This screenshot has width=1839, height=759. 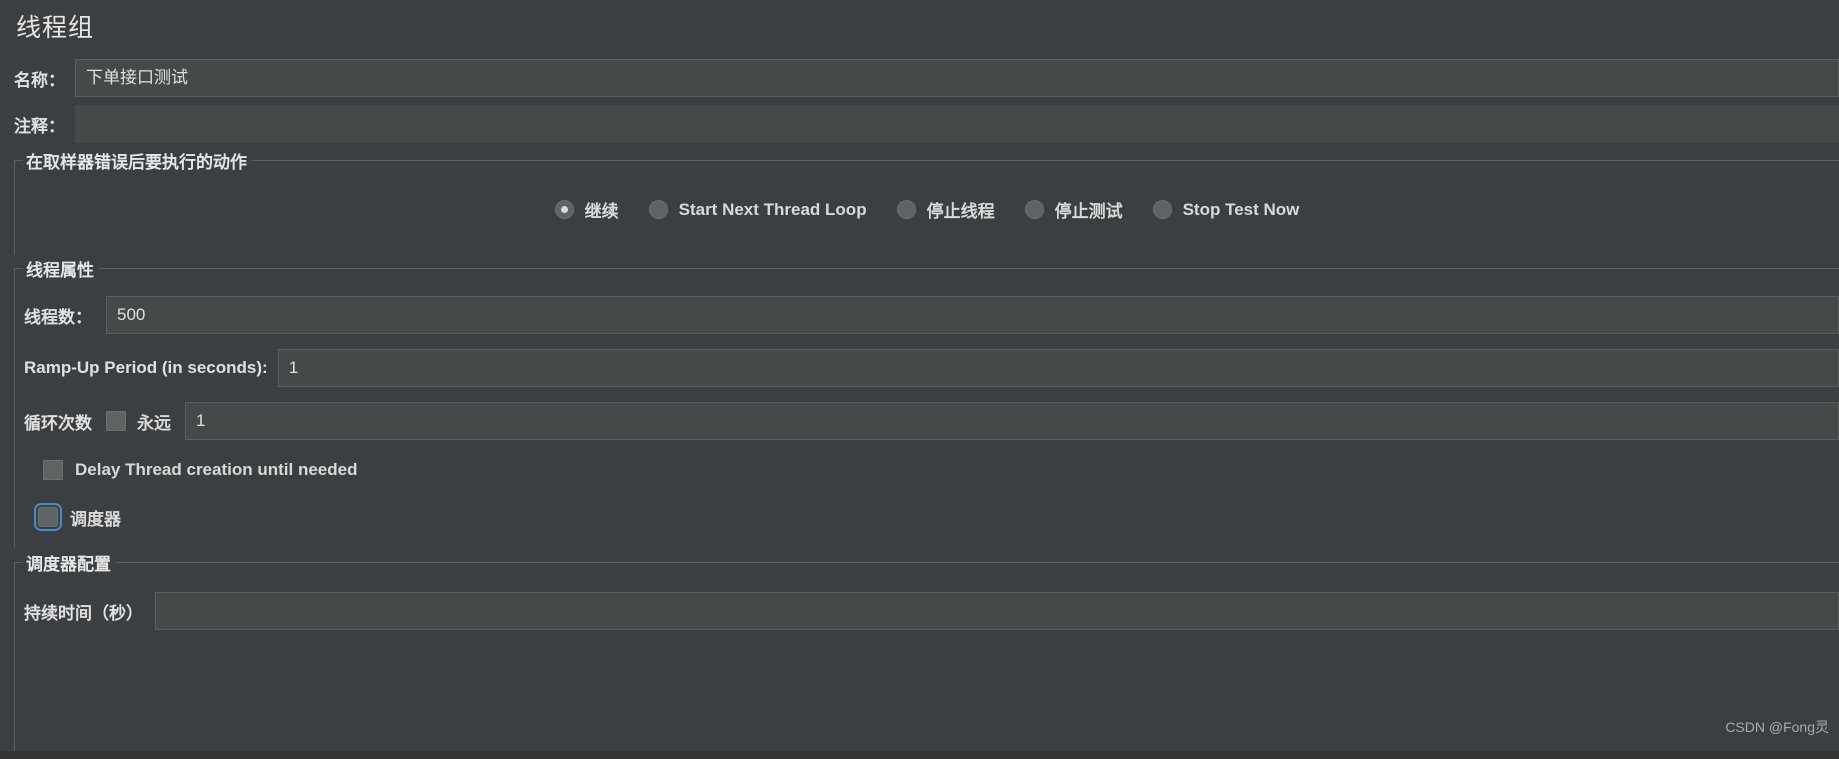 I want to click on page-title: 线程组, so click(x=55, y=28).